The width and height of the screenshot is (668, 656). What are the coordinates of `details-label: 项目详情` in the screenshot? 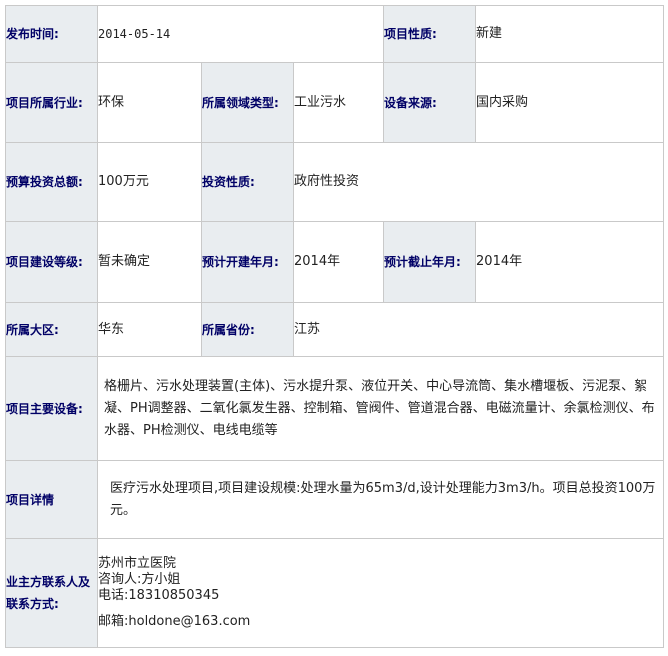 It's located at (51, 499).